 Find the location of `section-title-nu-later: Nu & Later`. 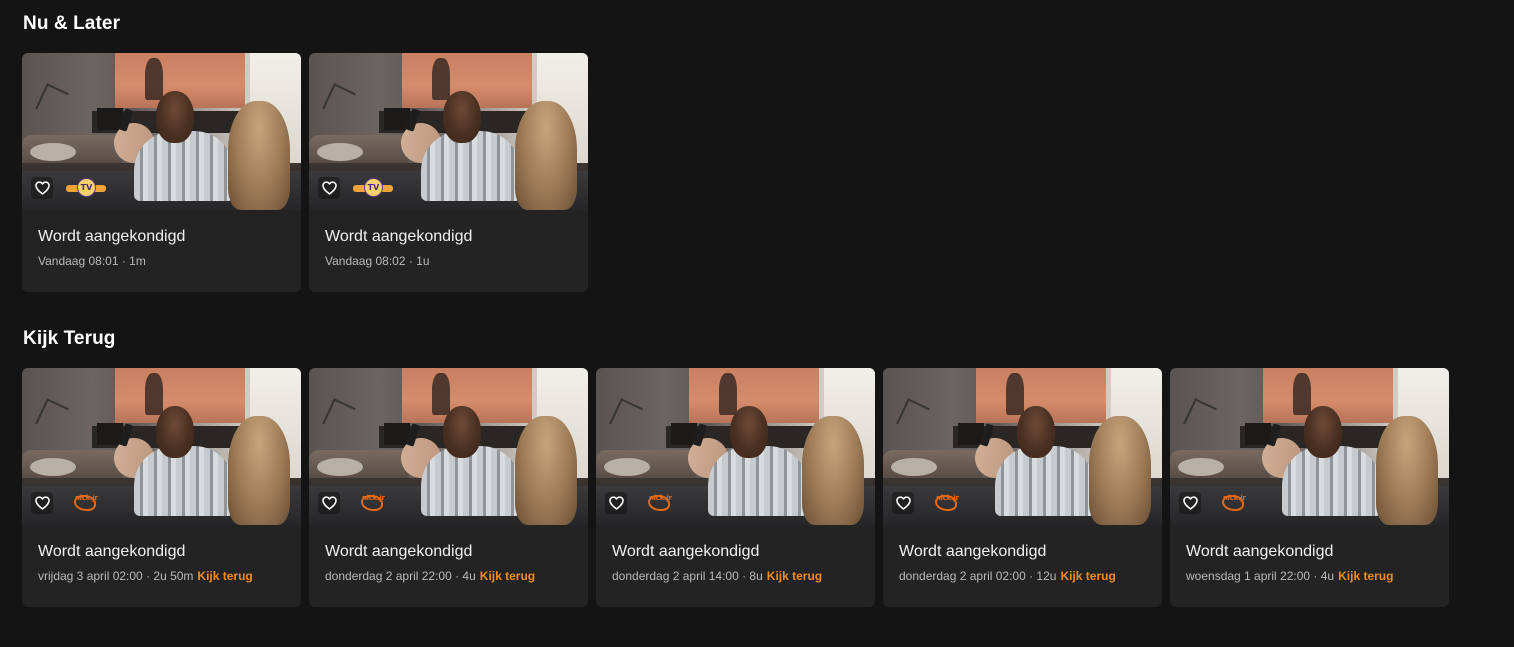

section-title-nu-later: Nu & Later is located at coordinates (72, 23).